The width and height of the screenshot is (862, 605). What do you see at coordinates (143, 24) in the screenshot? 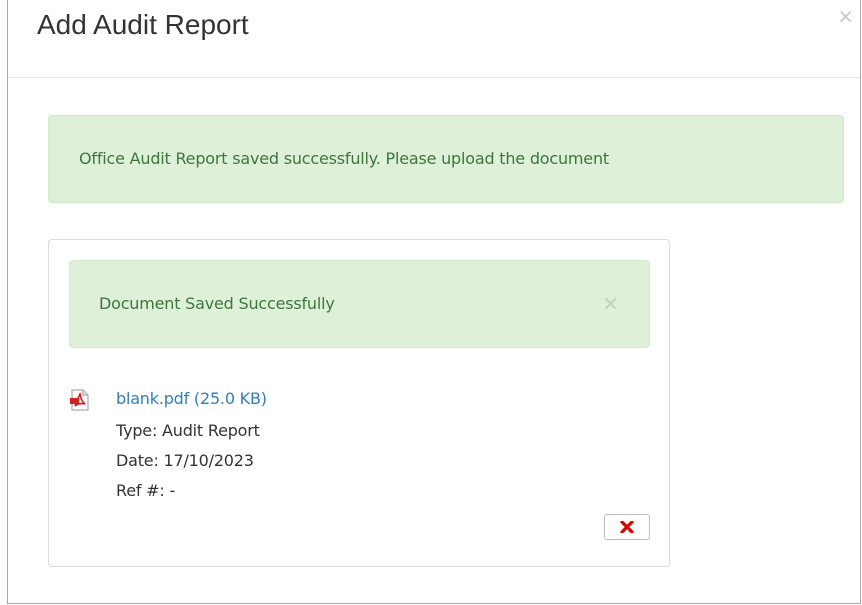
I see `modal-title: Add Audit Report` at bounding box center [143, 24].